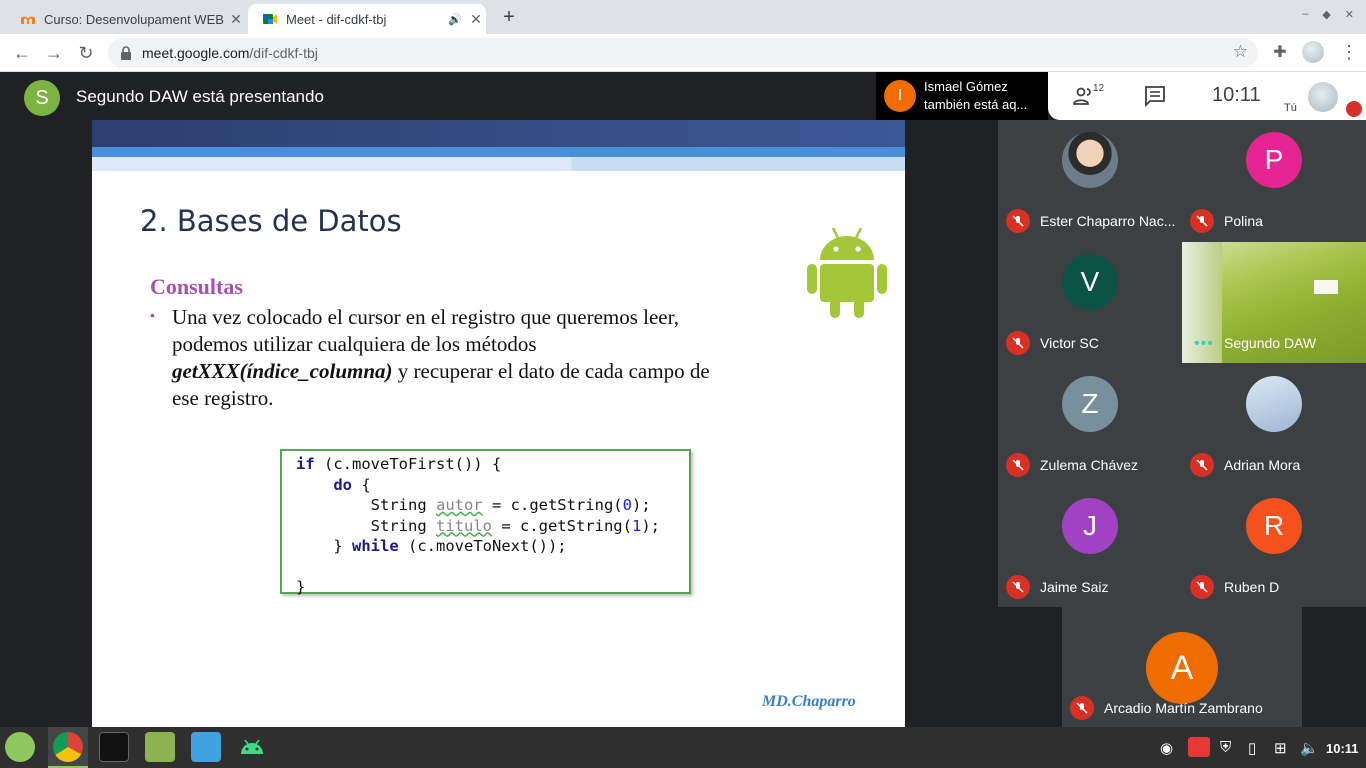 This screenshot has width=1366, height=768. What do you see at coordinates (498, 134) in the screenshot?
I see `slide-header-band` at bounding box center [498, 134].